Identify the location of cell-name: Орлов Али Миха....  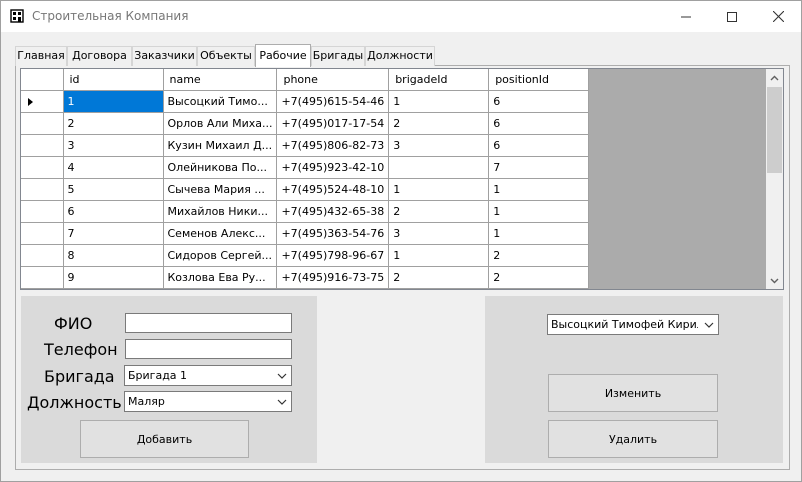
(220, 123).